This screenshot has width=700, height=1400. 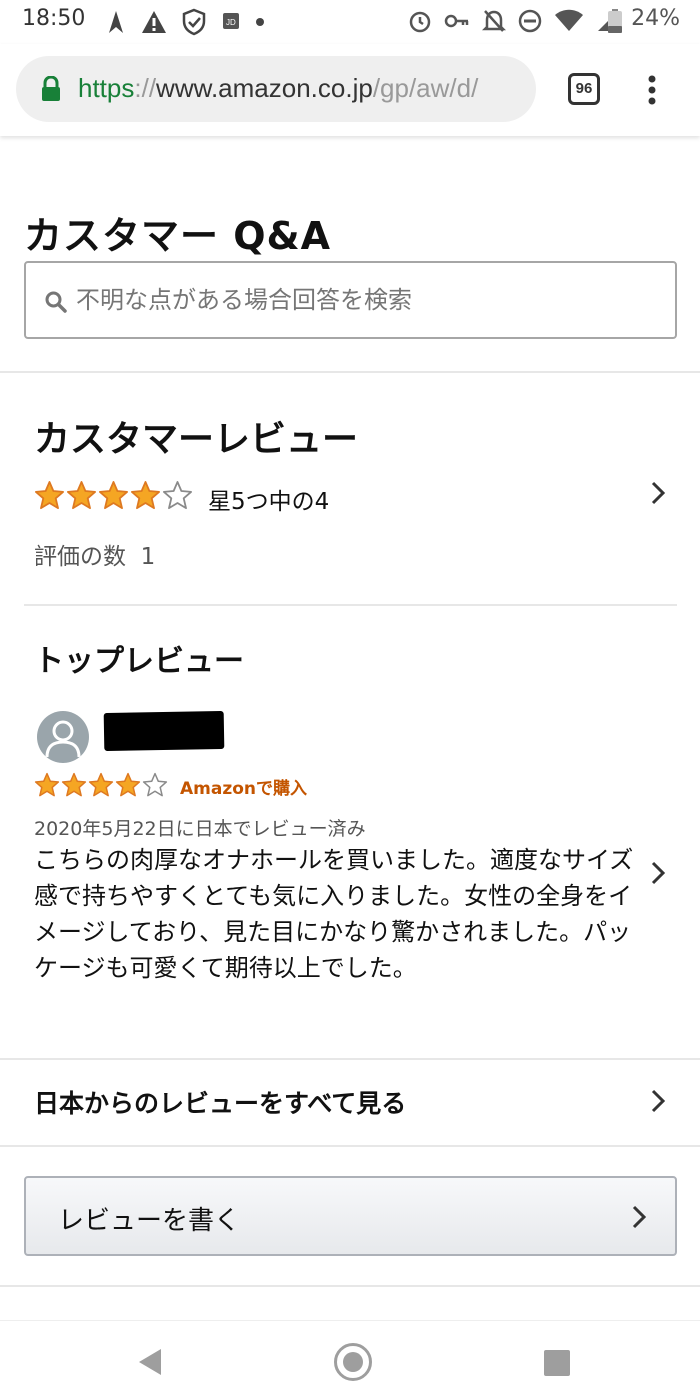 What do you see at coordinates (260, 22) in the screenshot?
I see `dot-icon` at bounding box center [260, 22].